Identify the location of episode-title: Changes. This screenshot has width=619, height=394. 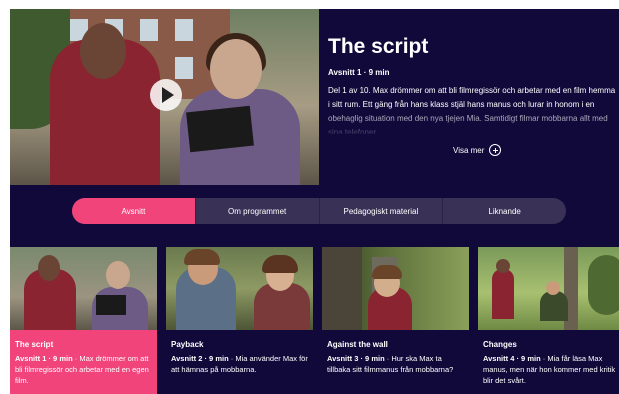
(500, 344).